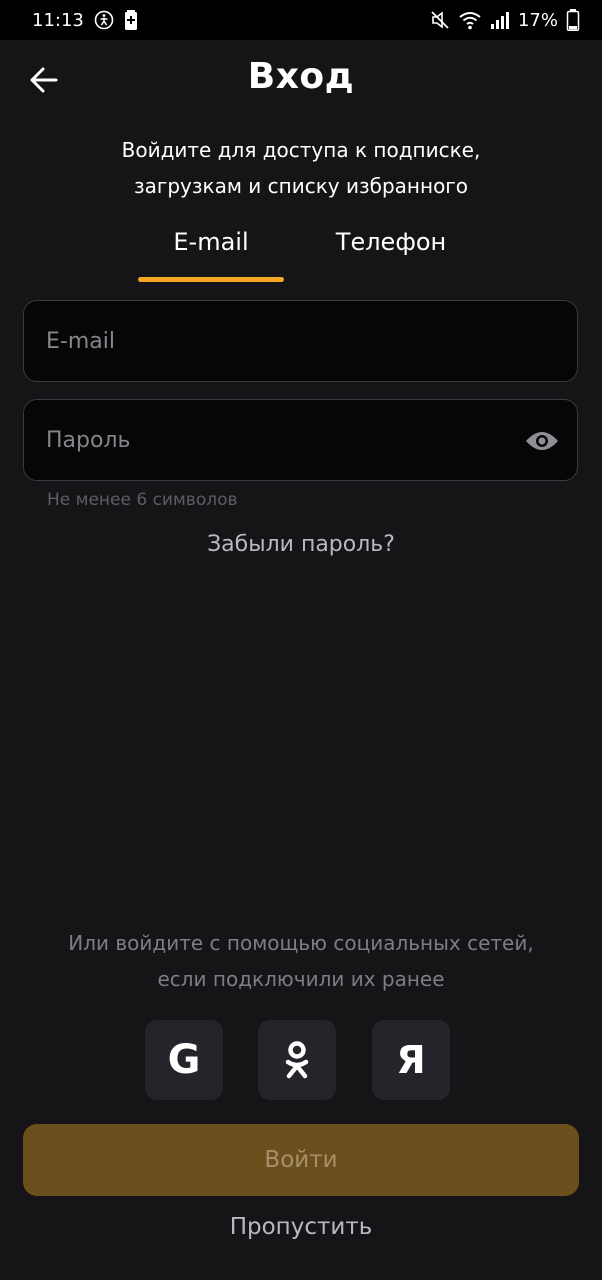 The image size is (602, 1280). Describe the element at coordinates (500, 20) in the screenshot. I see `signal-icon` at that location.